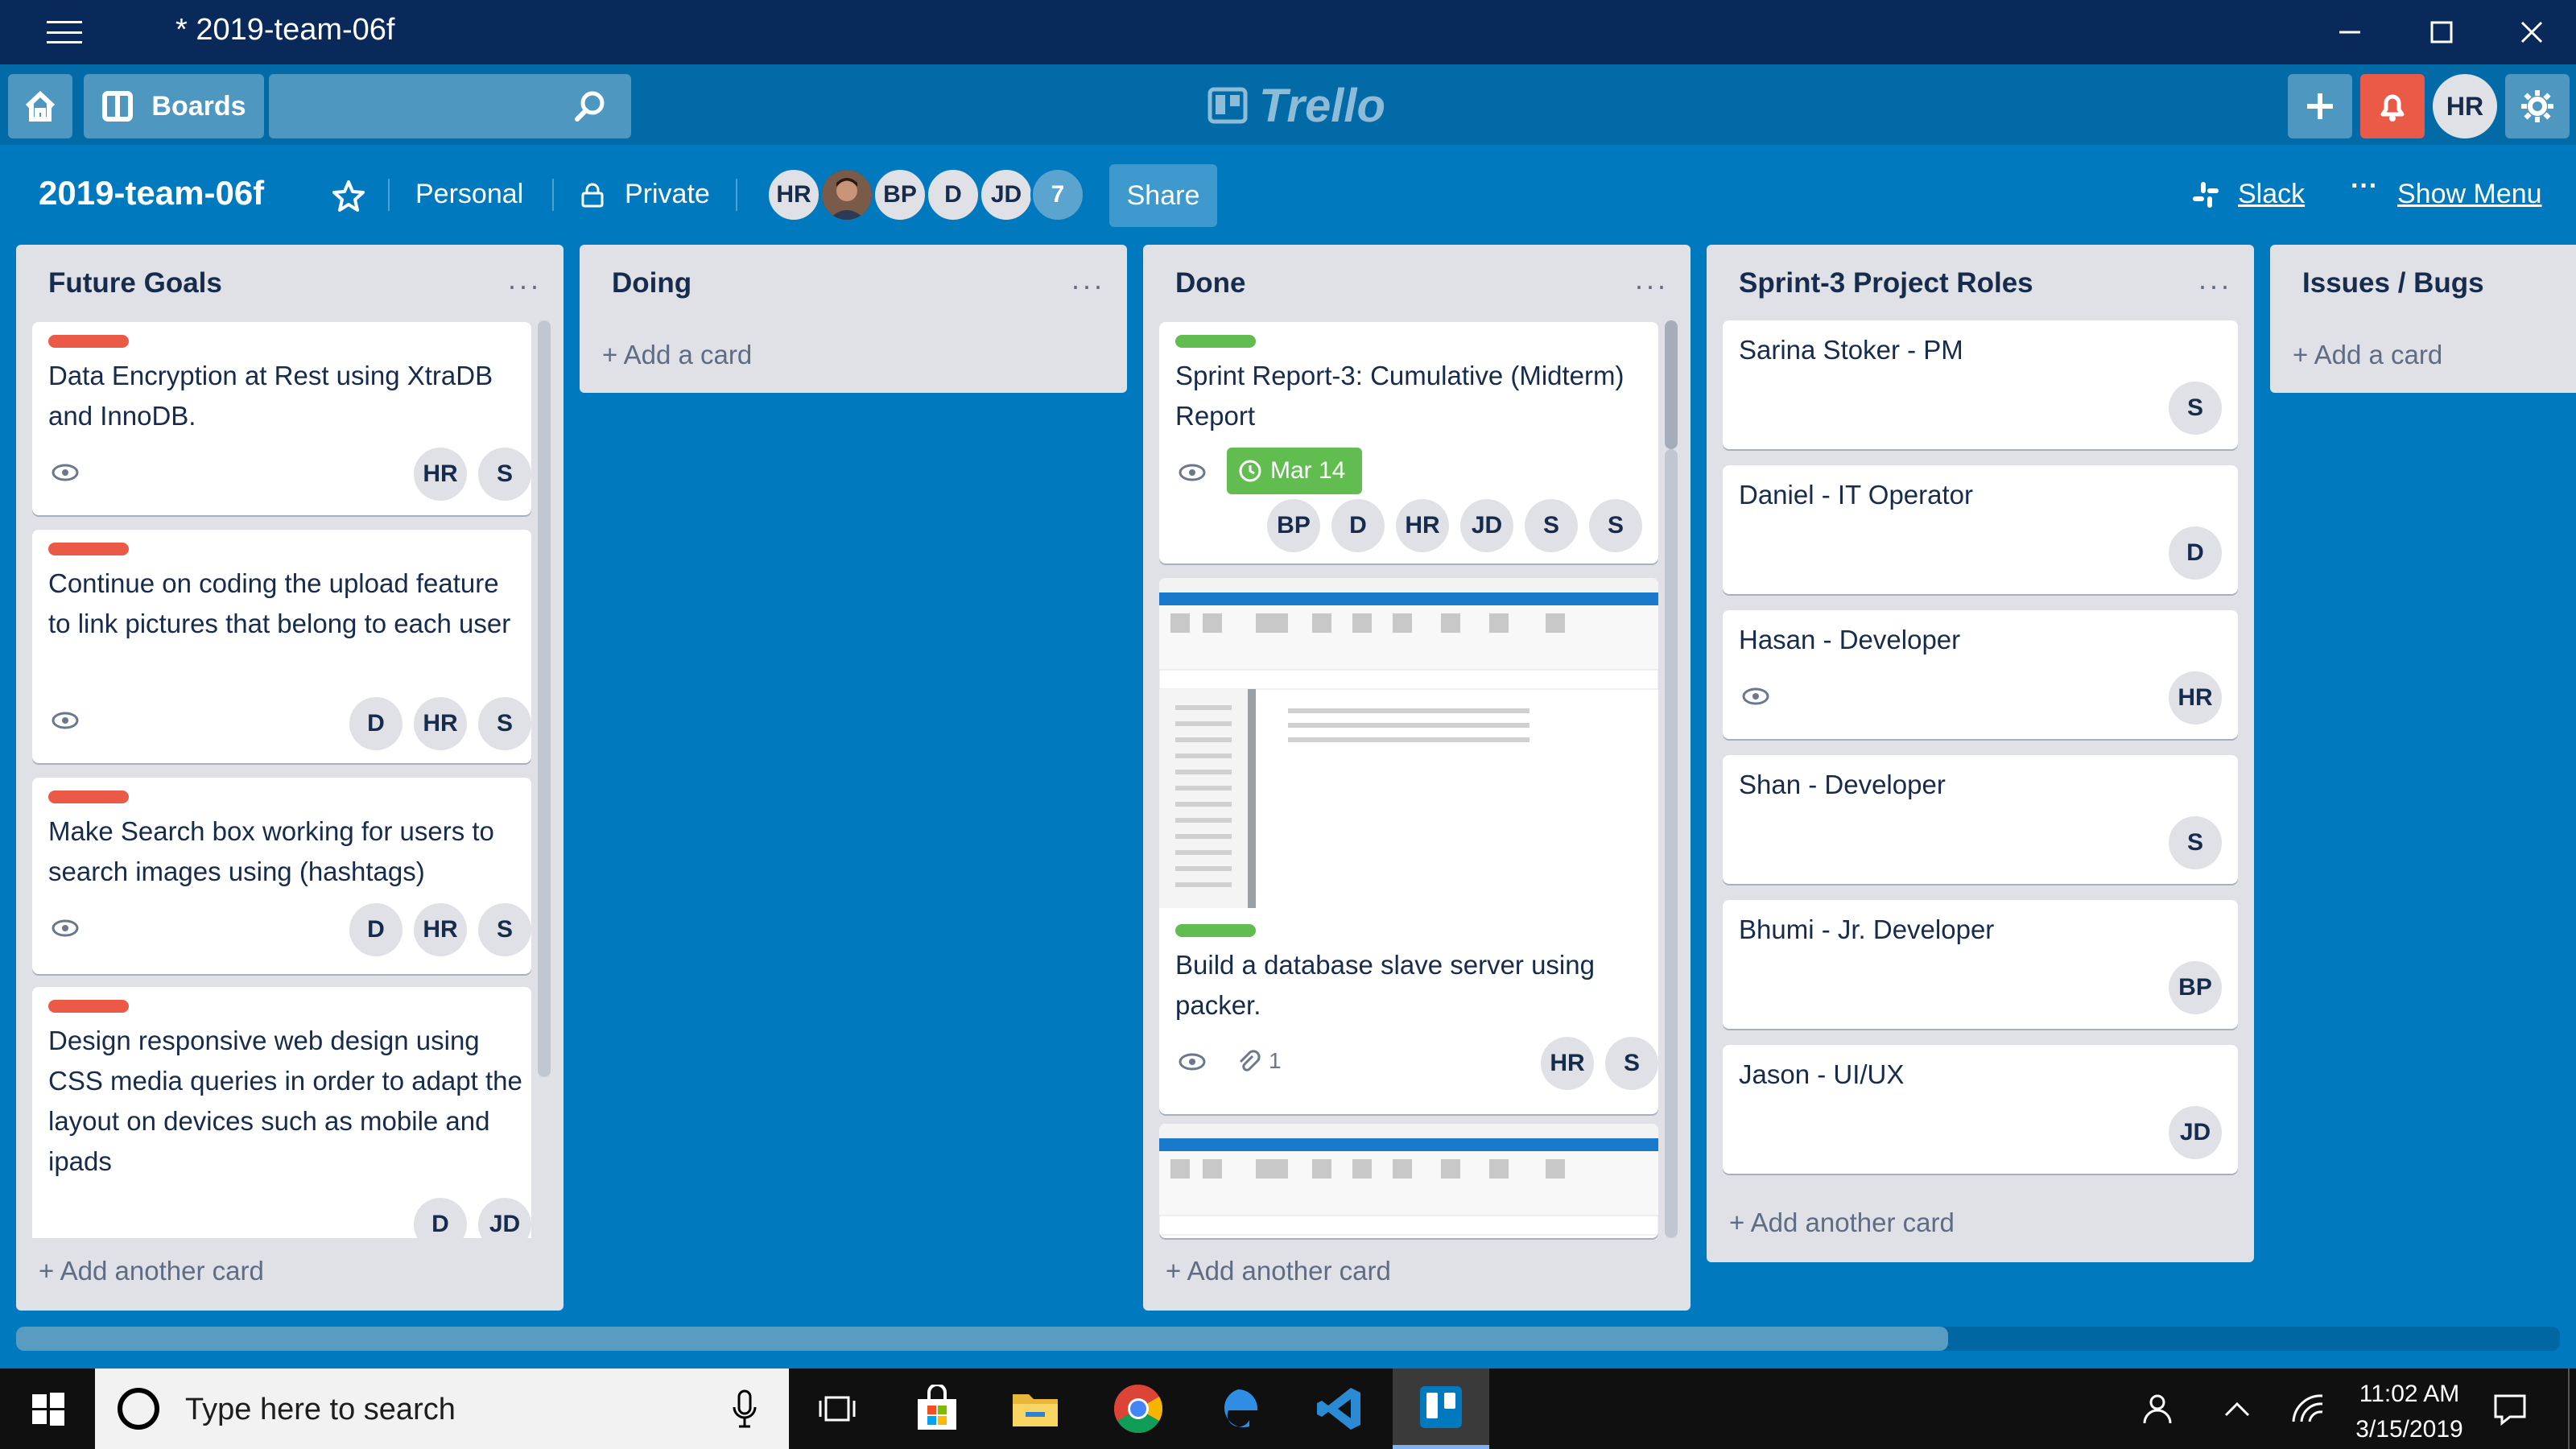 Image resolution: width=2576 pixels, height=1449 pixels. Describe the element at coordinates (348, 196) in the screenshot. I see `star-icon` at that location.